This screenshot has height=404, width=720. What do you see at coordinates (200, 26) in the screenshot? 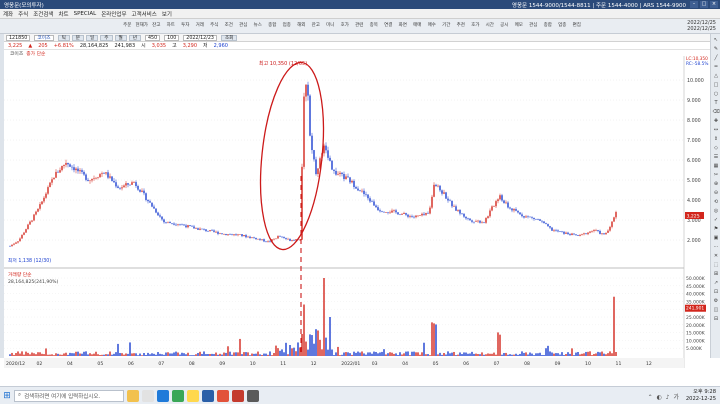
I see `toolbar-button-5: 거래` at bounding box center [200, 26].